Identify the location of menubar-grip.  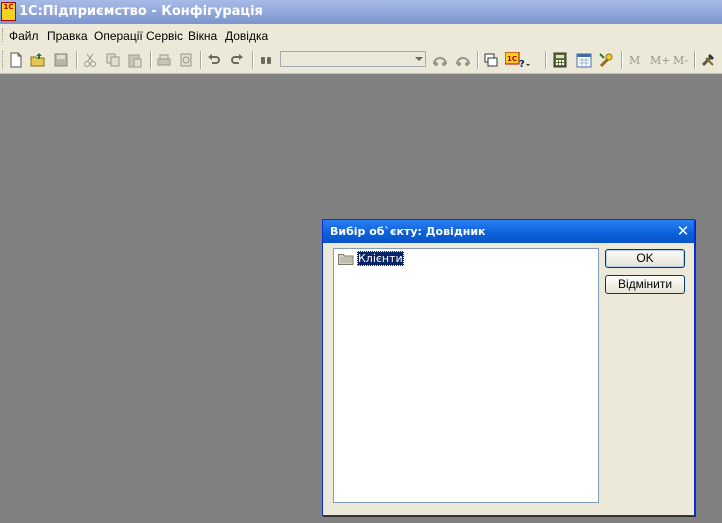
(3, 35).